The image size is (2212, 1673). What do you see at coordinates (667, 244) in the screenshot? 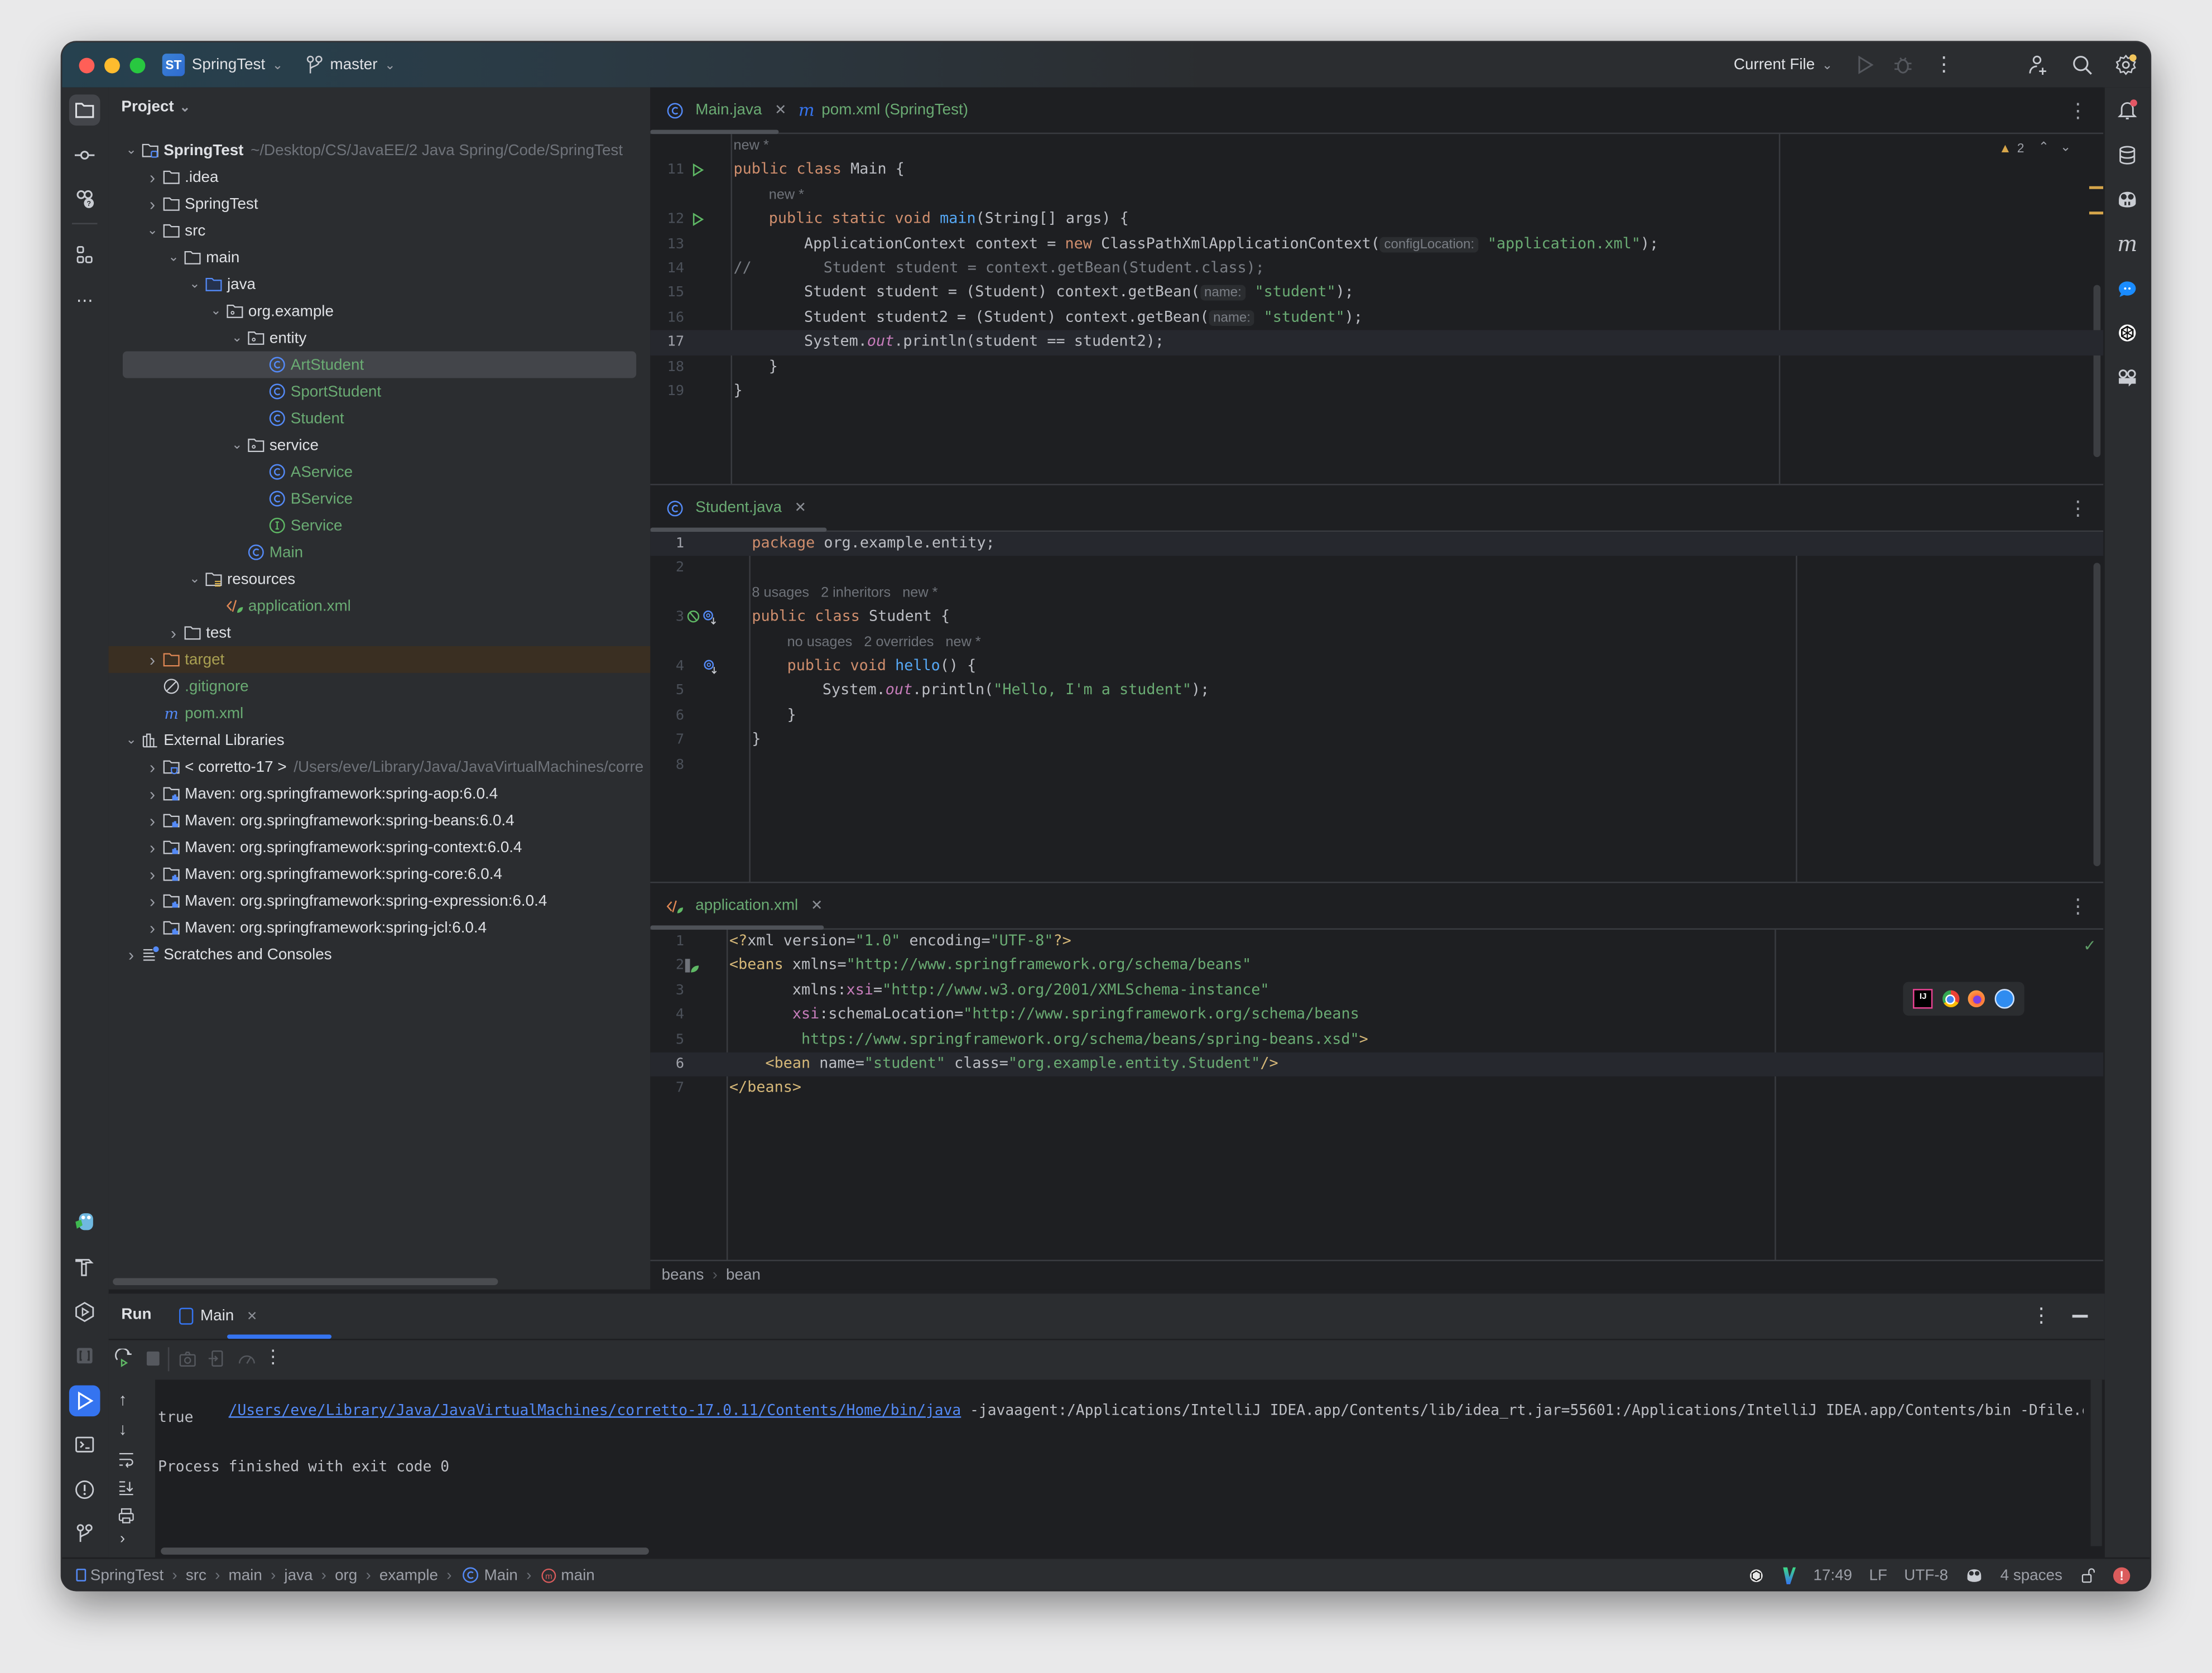
I see `line-number: 13` at bounding box center [667, 244].